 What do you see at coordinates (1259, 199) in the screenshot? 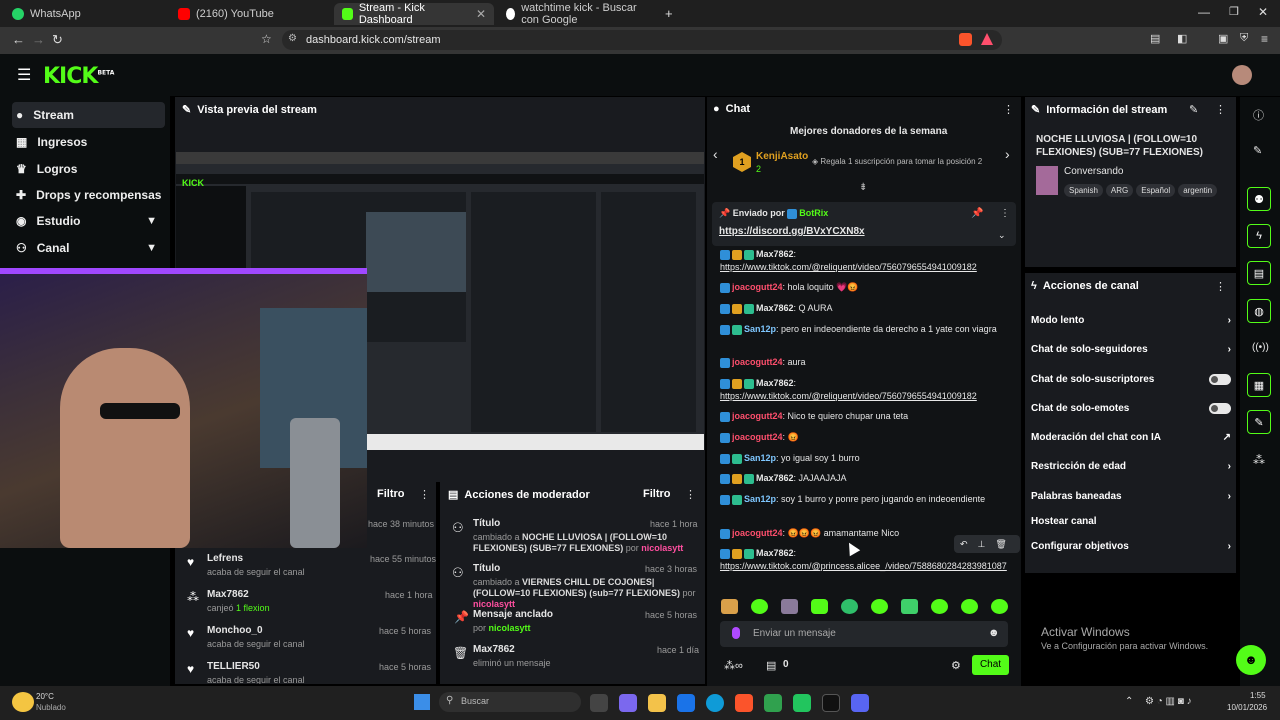
I see `rail-quick-action-icon: ⚉` at bounding box center [1259, 199].